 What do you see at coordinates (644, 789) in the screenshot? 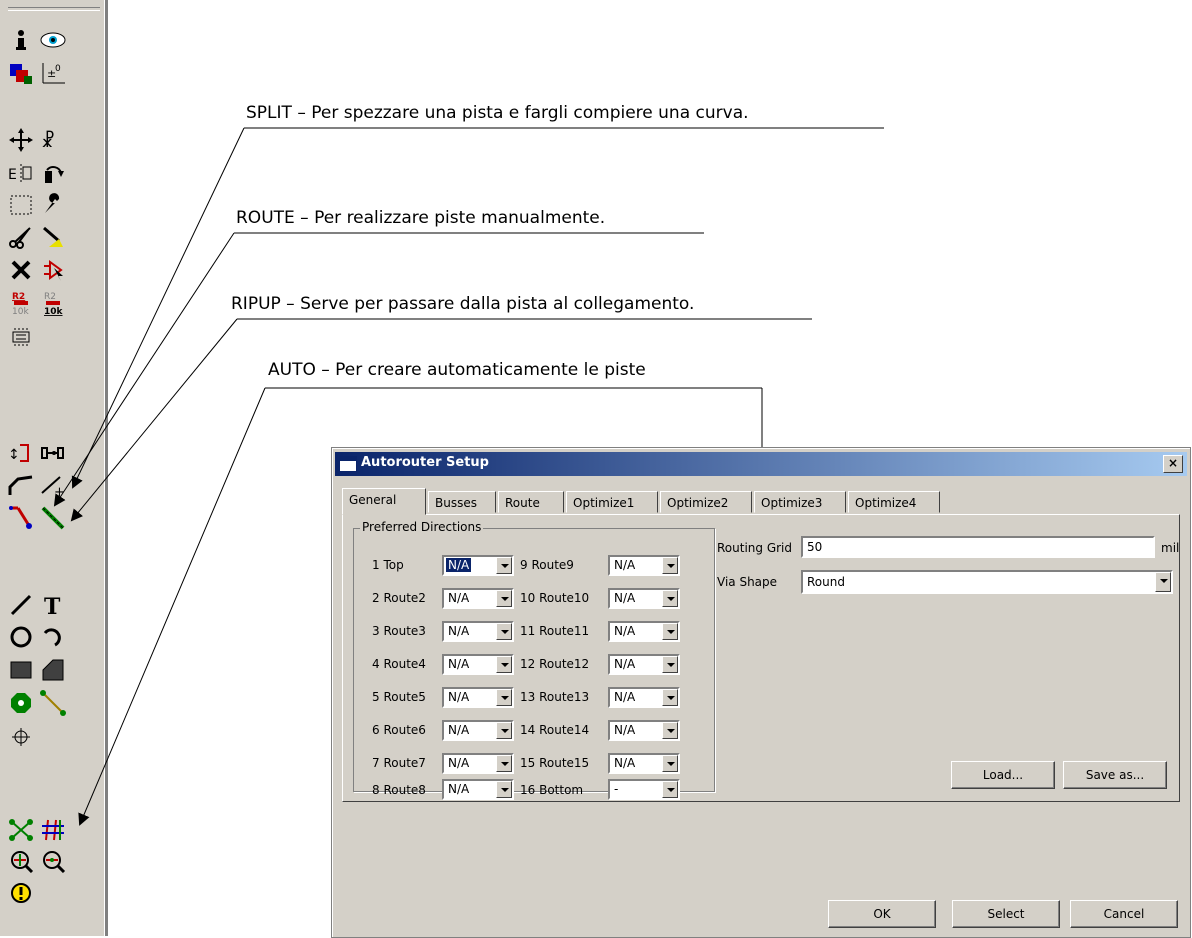
I see `layer-direction-select: -` at bounding box center [644, 789].